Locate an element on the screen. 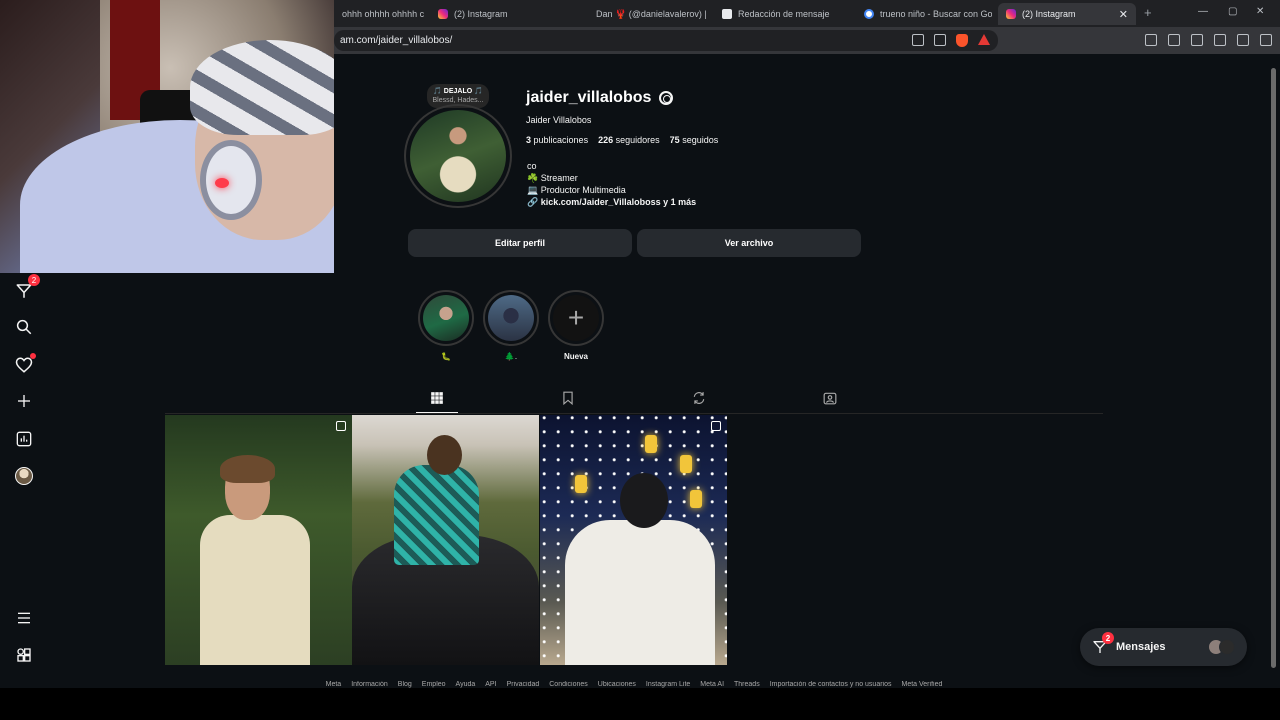 The image size is (1280, 720). following-count: 75 is located at coordinates (674, 140).